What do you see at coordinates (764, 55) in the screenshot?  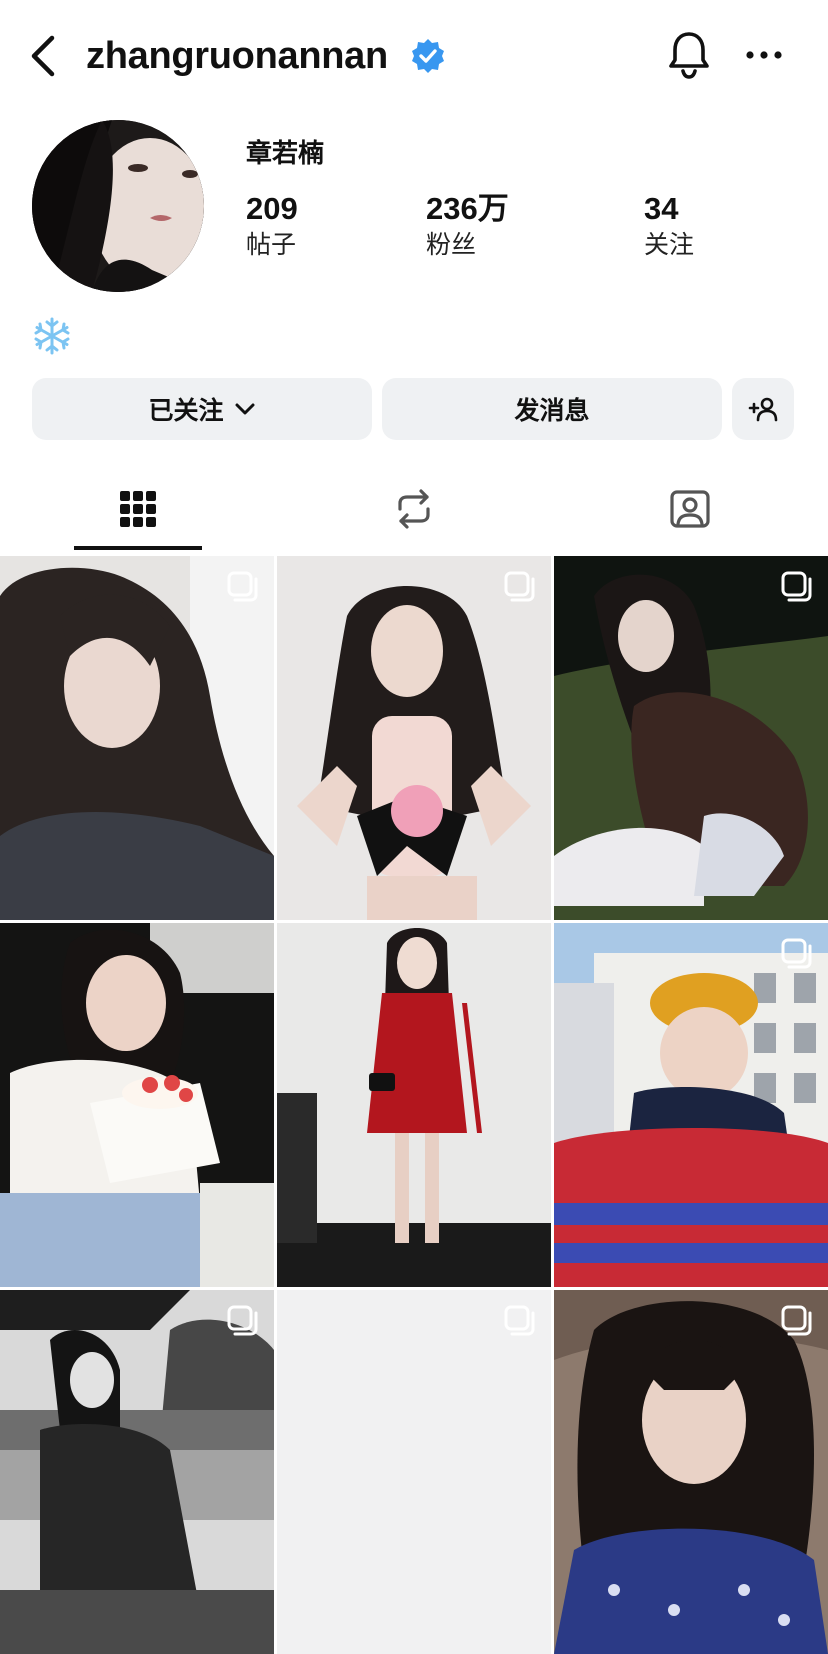 I see `more-icon` at bounding box center [764, 55].